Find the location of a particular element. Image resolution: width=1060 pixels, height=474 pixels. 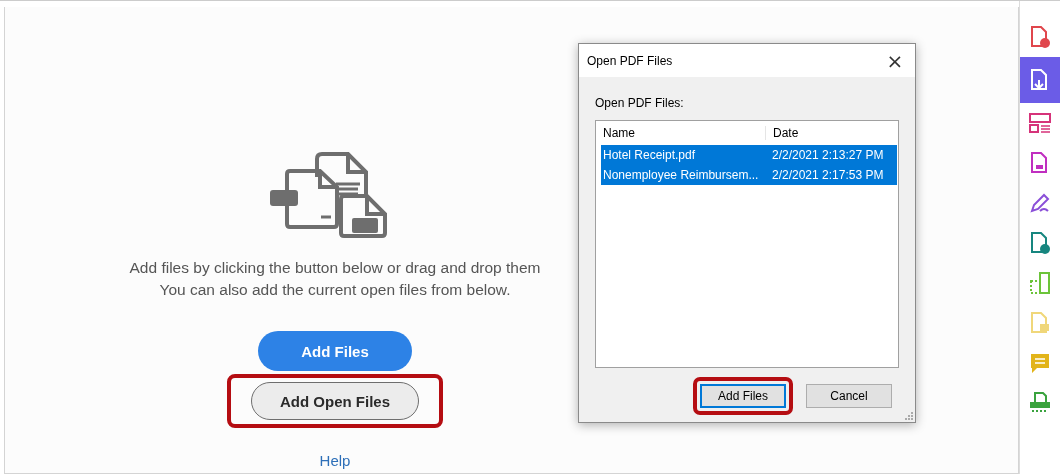

column-header: Name is located at coordinates (681, 133).